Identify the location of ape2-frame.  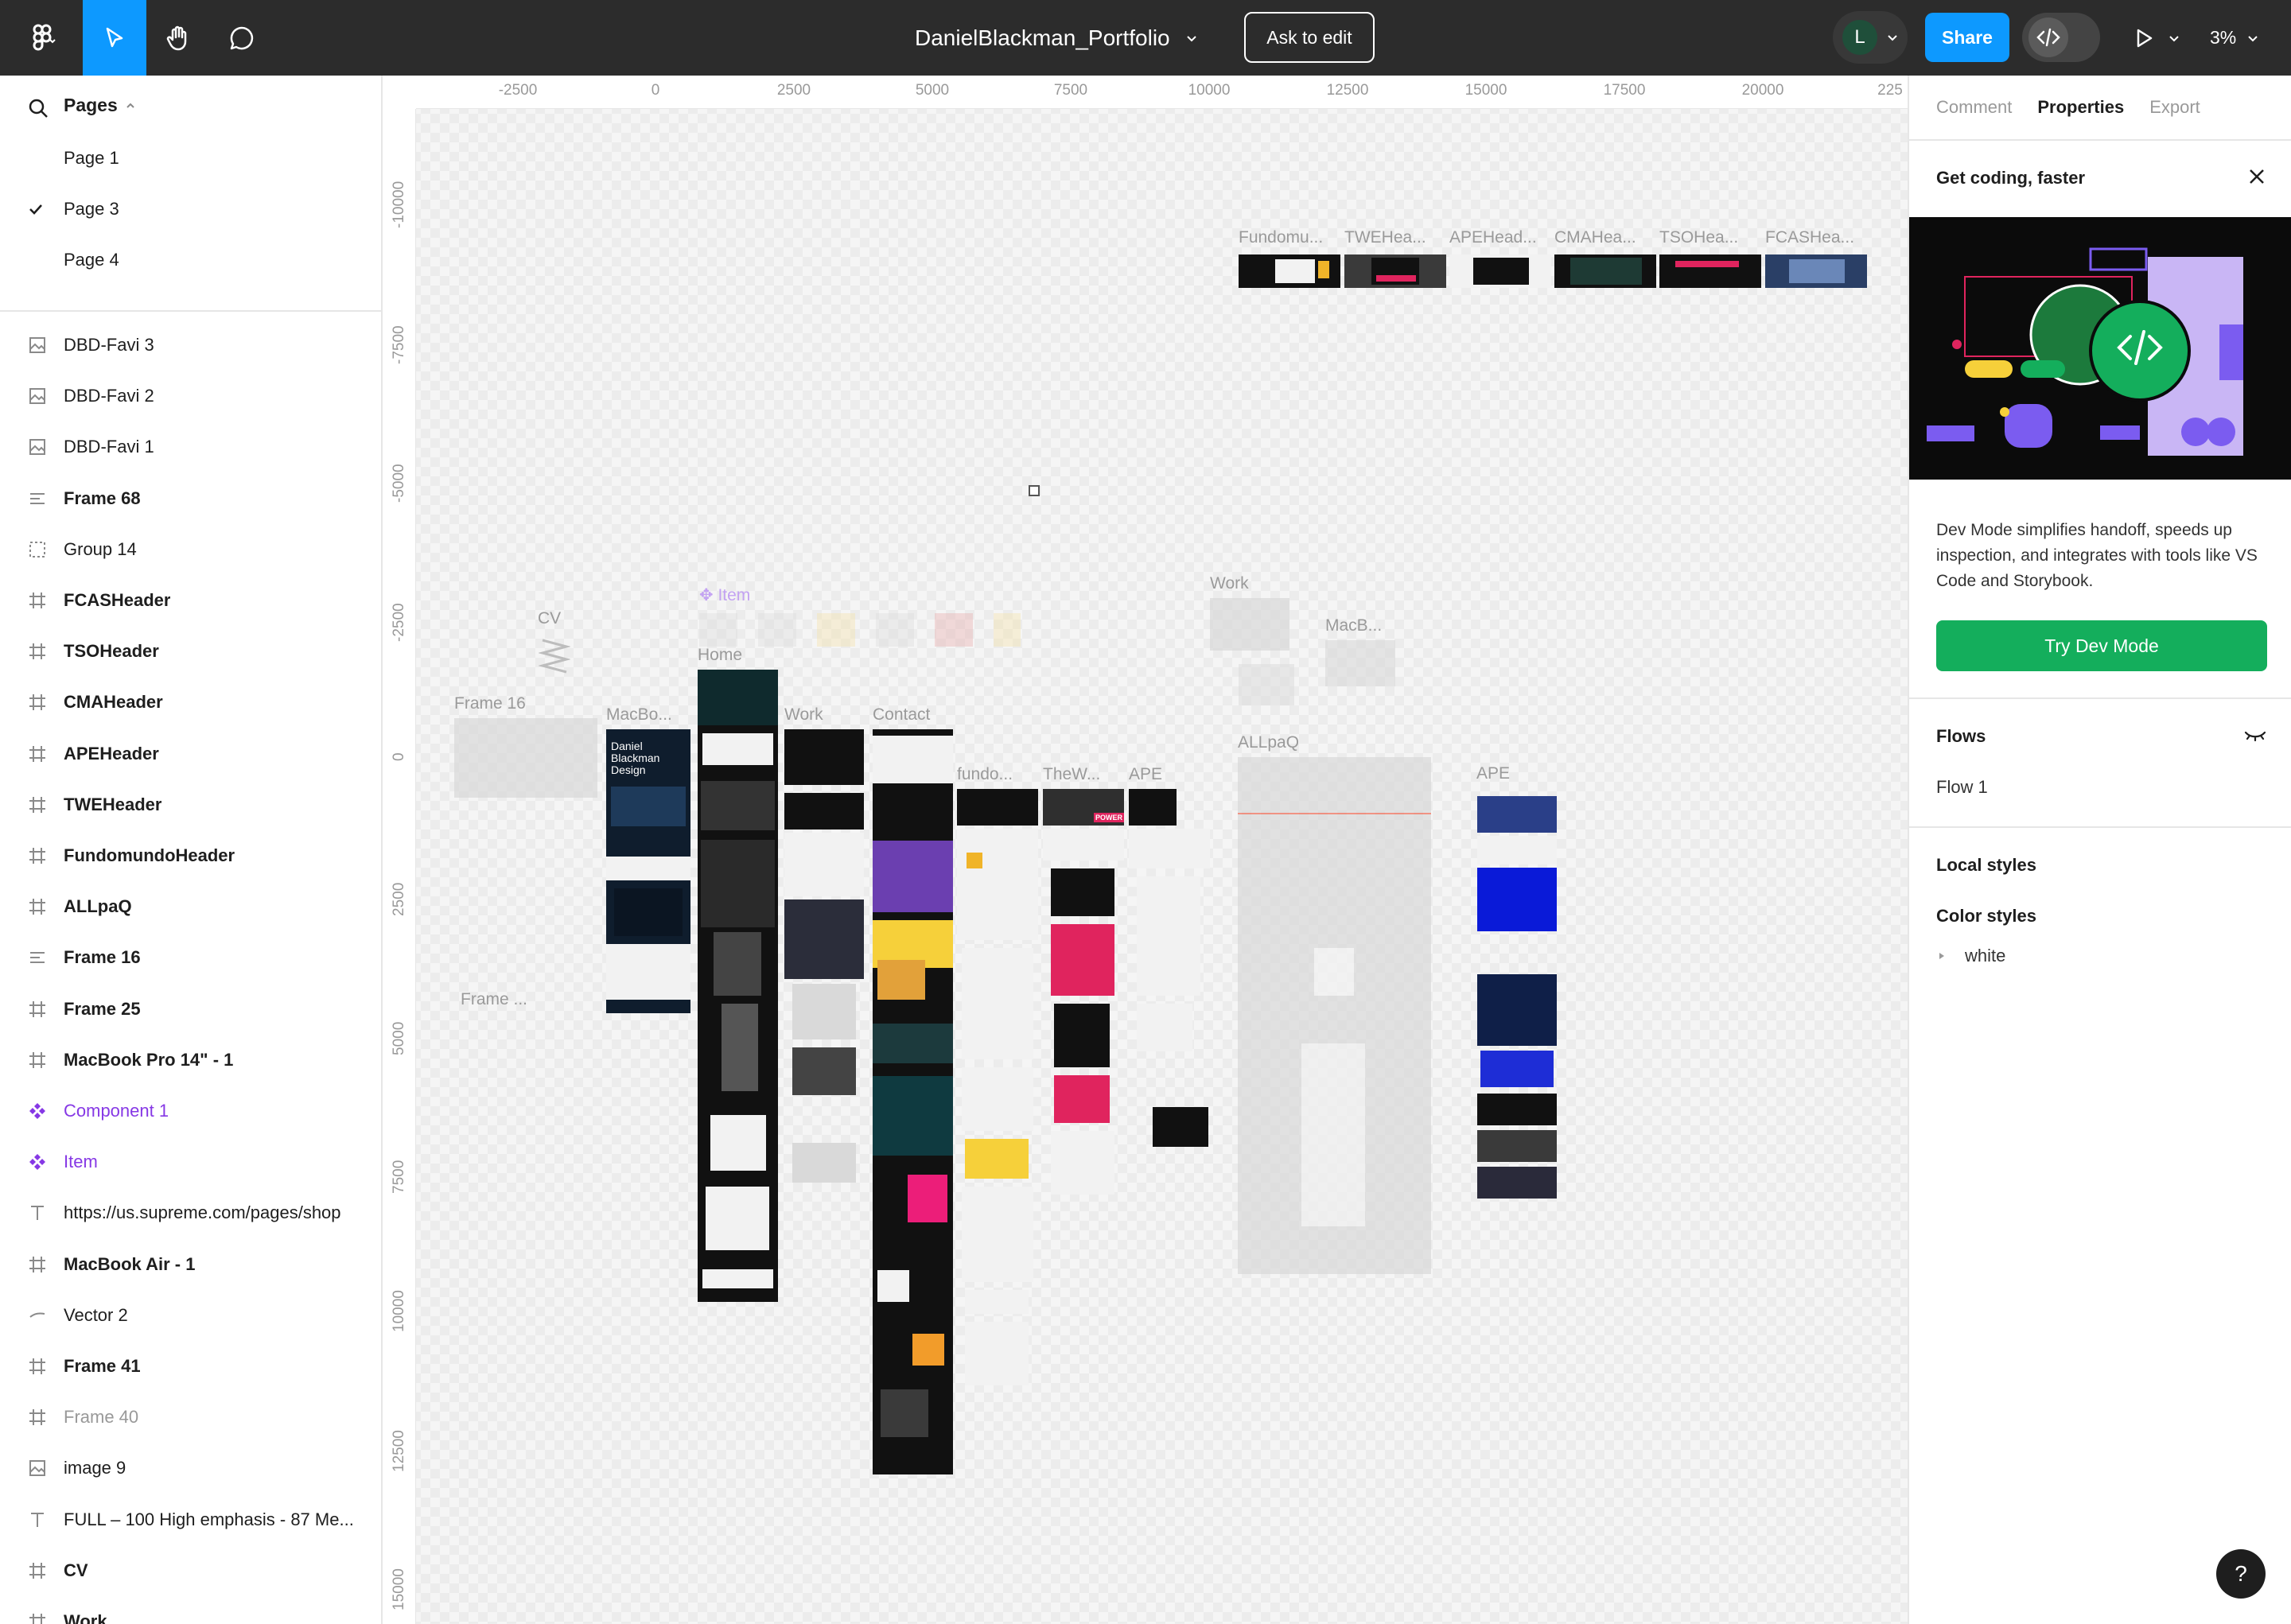
(1517, 998).